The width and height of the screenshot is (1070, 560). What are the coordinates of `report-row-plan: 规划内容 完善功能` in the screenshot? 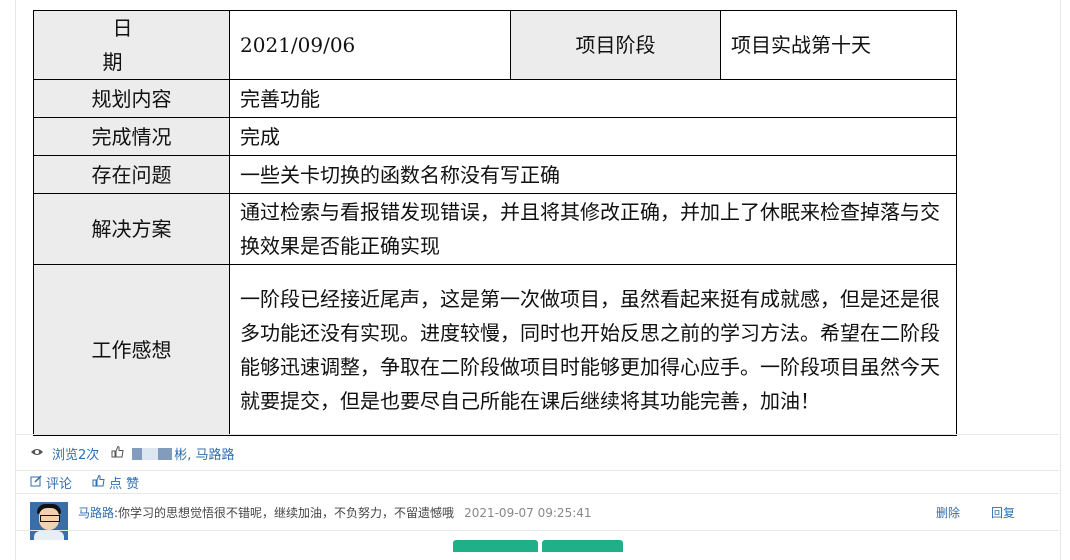 It's located at (495, 98).